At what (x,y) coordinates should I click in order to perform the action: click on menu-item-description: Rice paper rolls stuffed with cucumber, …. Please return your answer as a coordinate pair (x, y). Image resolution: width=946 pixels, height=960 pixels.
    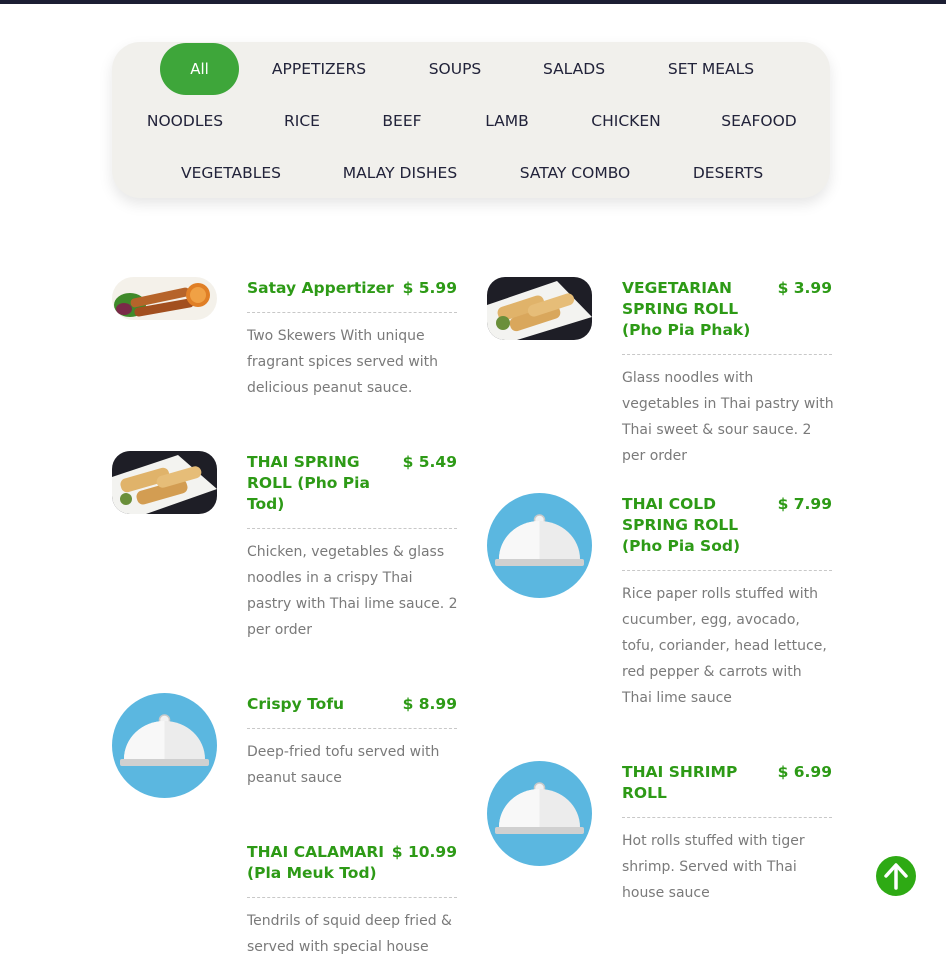
    Looking at the image, I should click on (724, 646).